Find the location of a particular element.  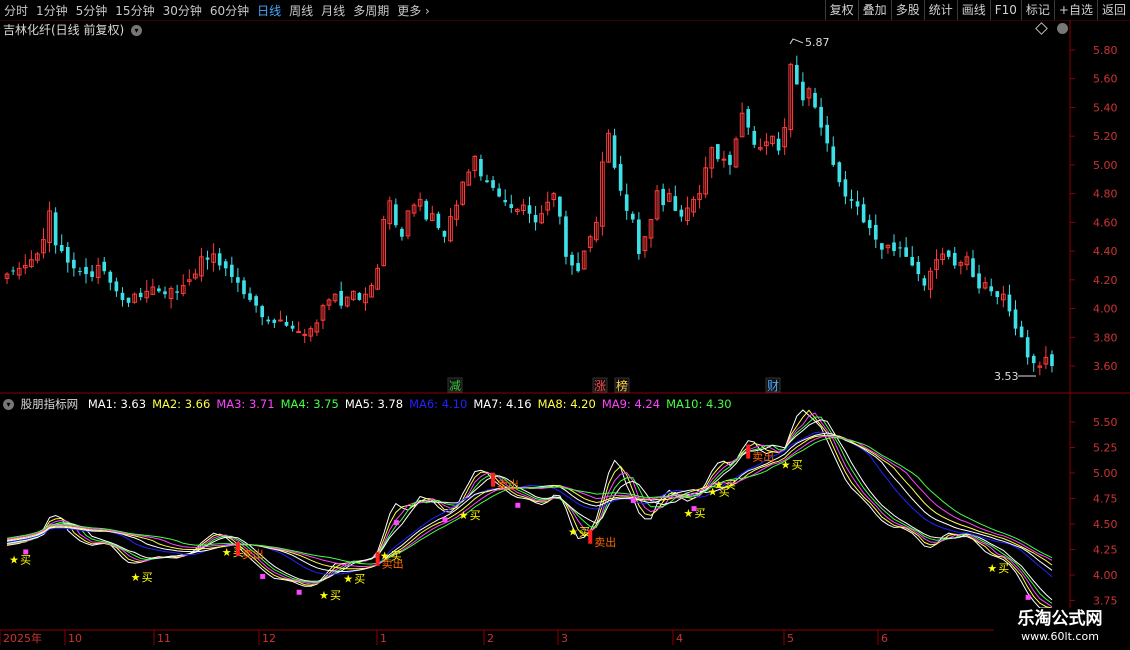

ma-legend-item: MA2: 3.66 is located at coordinates (181, 404).